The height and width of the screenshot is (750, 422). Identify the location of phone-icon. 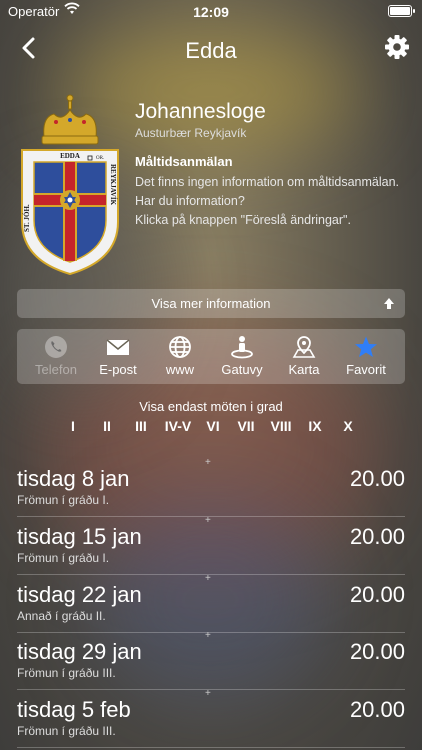
(56, 347).